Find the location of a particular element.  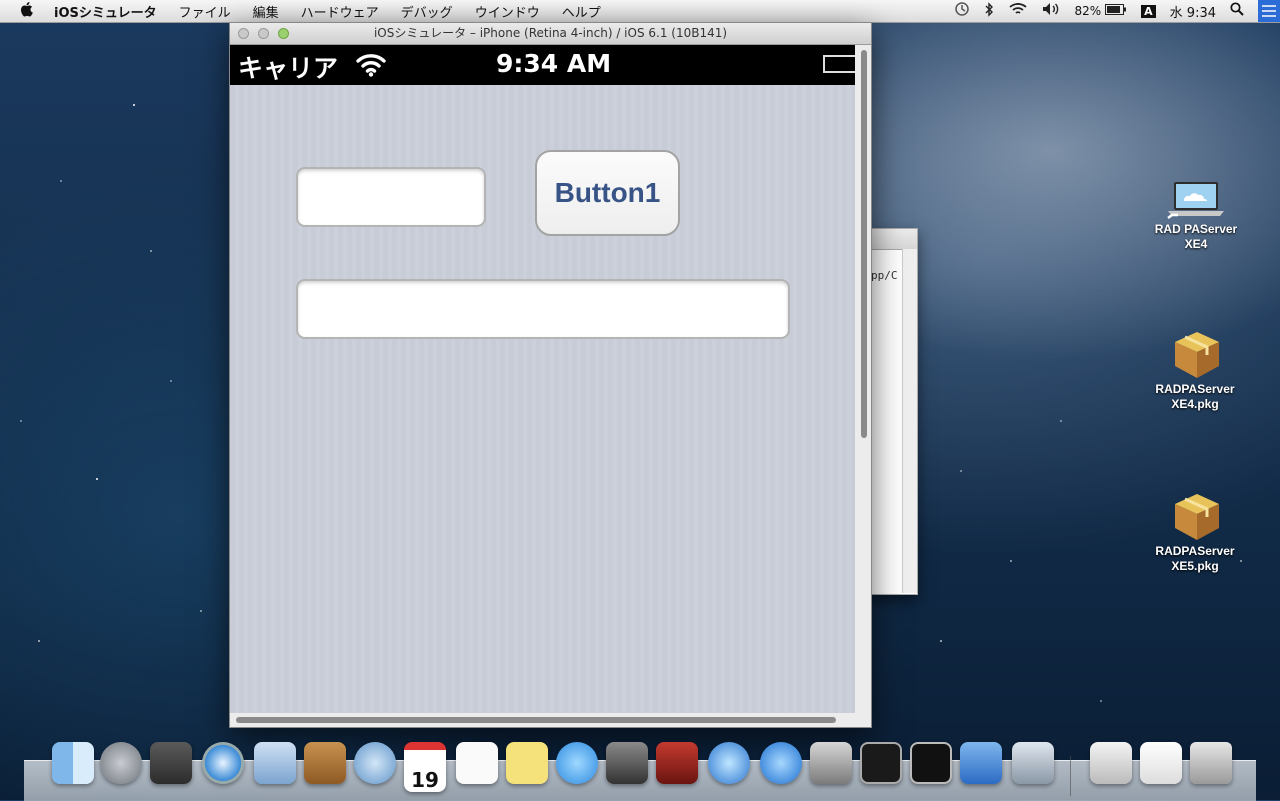

close-button is located at coordinates (243, 33).